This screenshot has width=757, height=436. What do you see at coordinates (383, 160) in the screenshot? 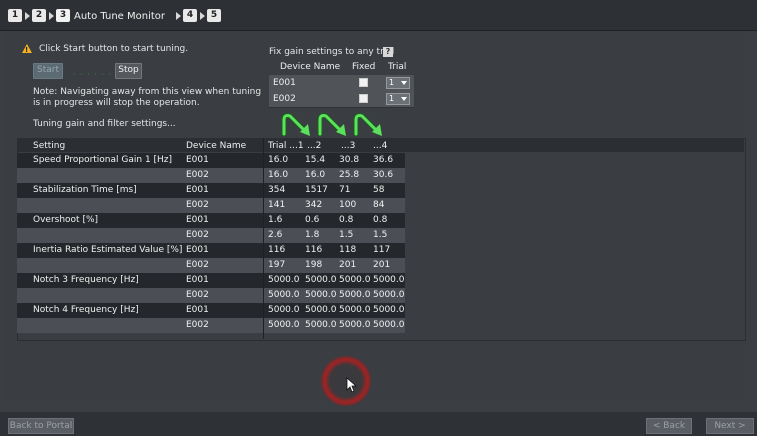
I see `trial-value: 36.6` at bounding box center [383, 160].